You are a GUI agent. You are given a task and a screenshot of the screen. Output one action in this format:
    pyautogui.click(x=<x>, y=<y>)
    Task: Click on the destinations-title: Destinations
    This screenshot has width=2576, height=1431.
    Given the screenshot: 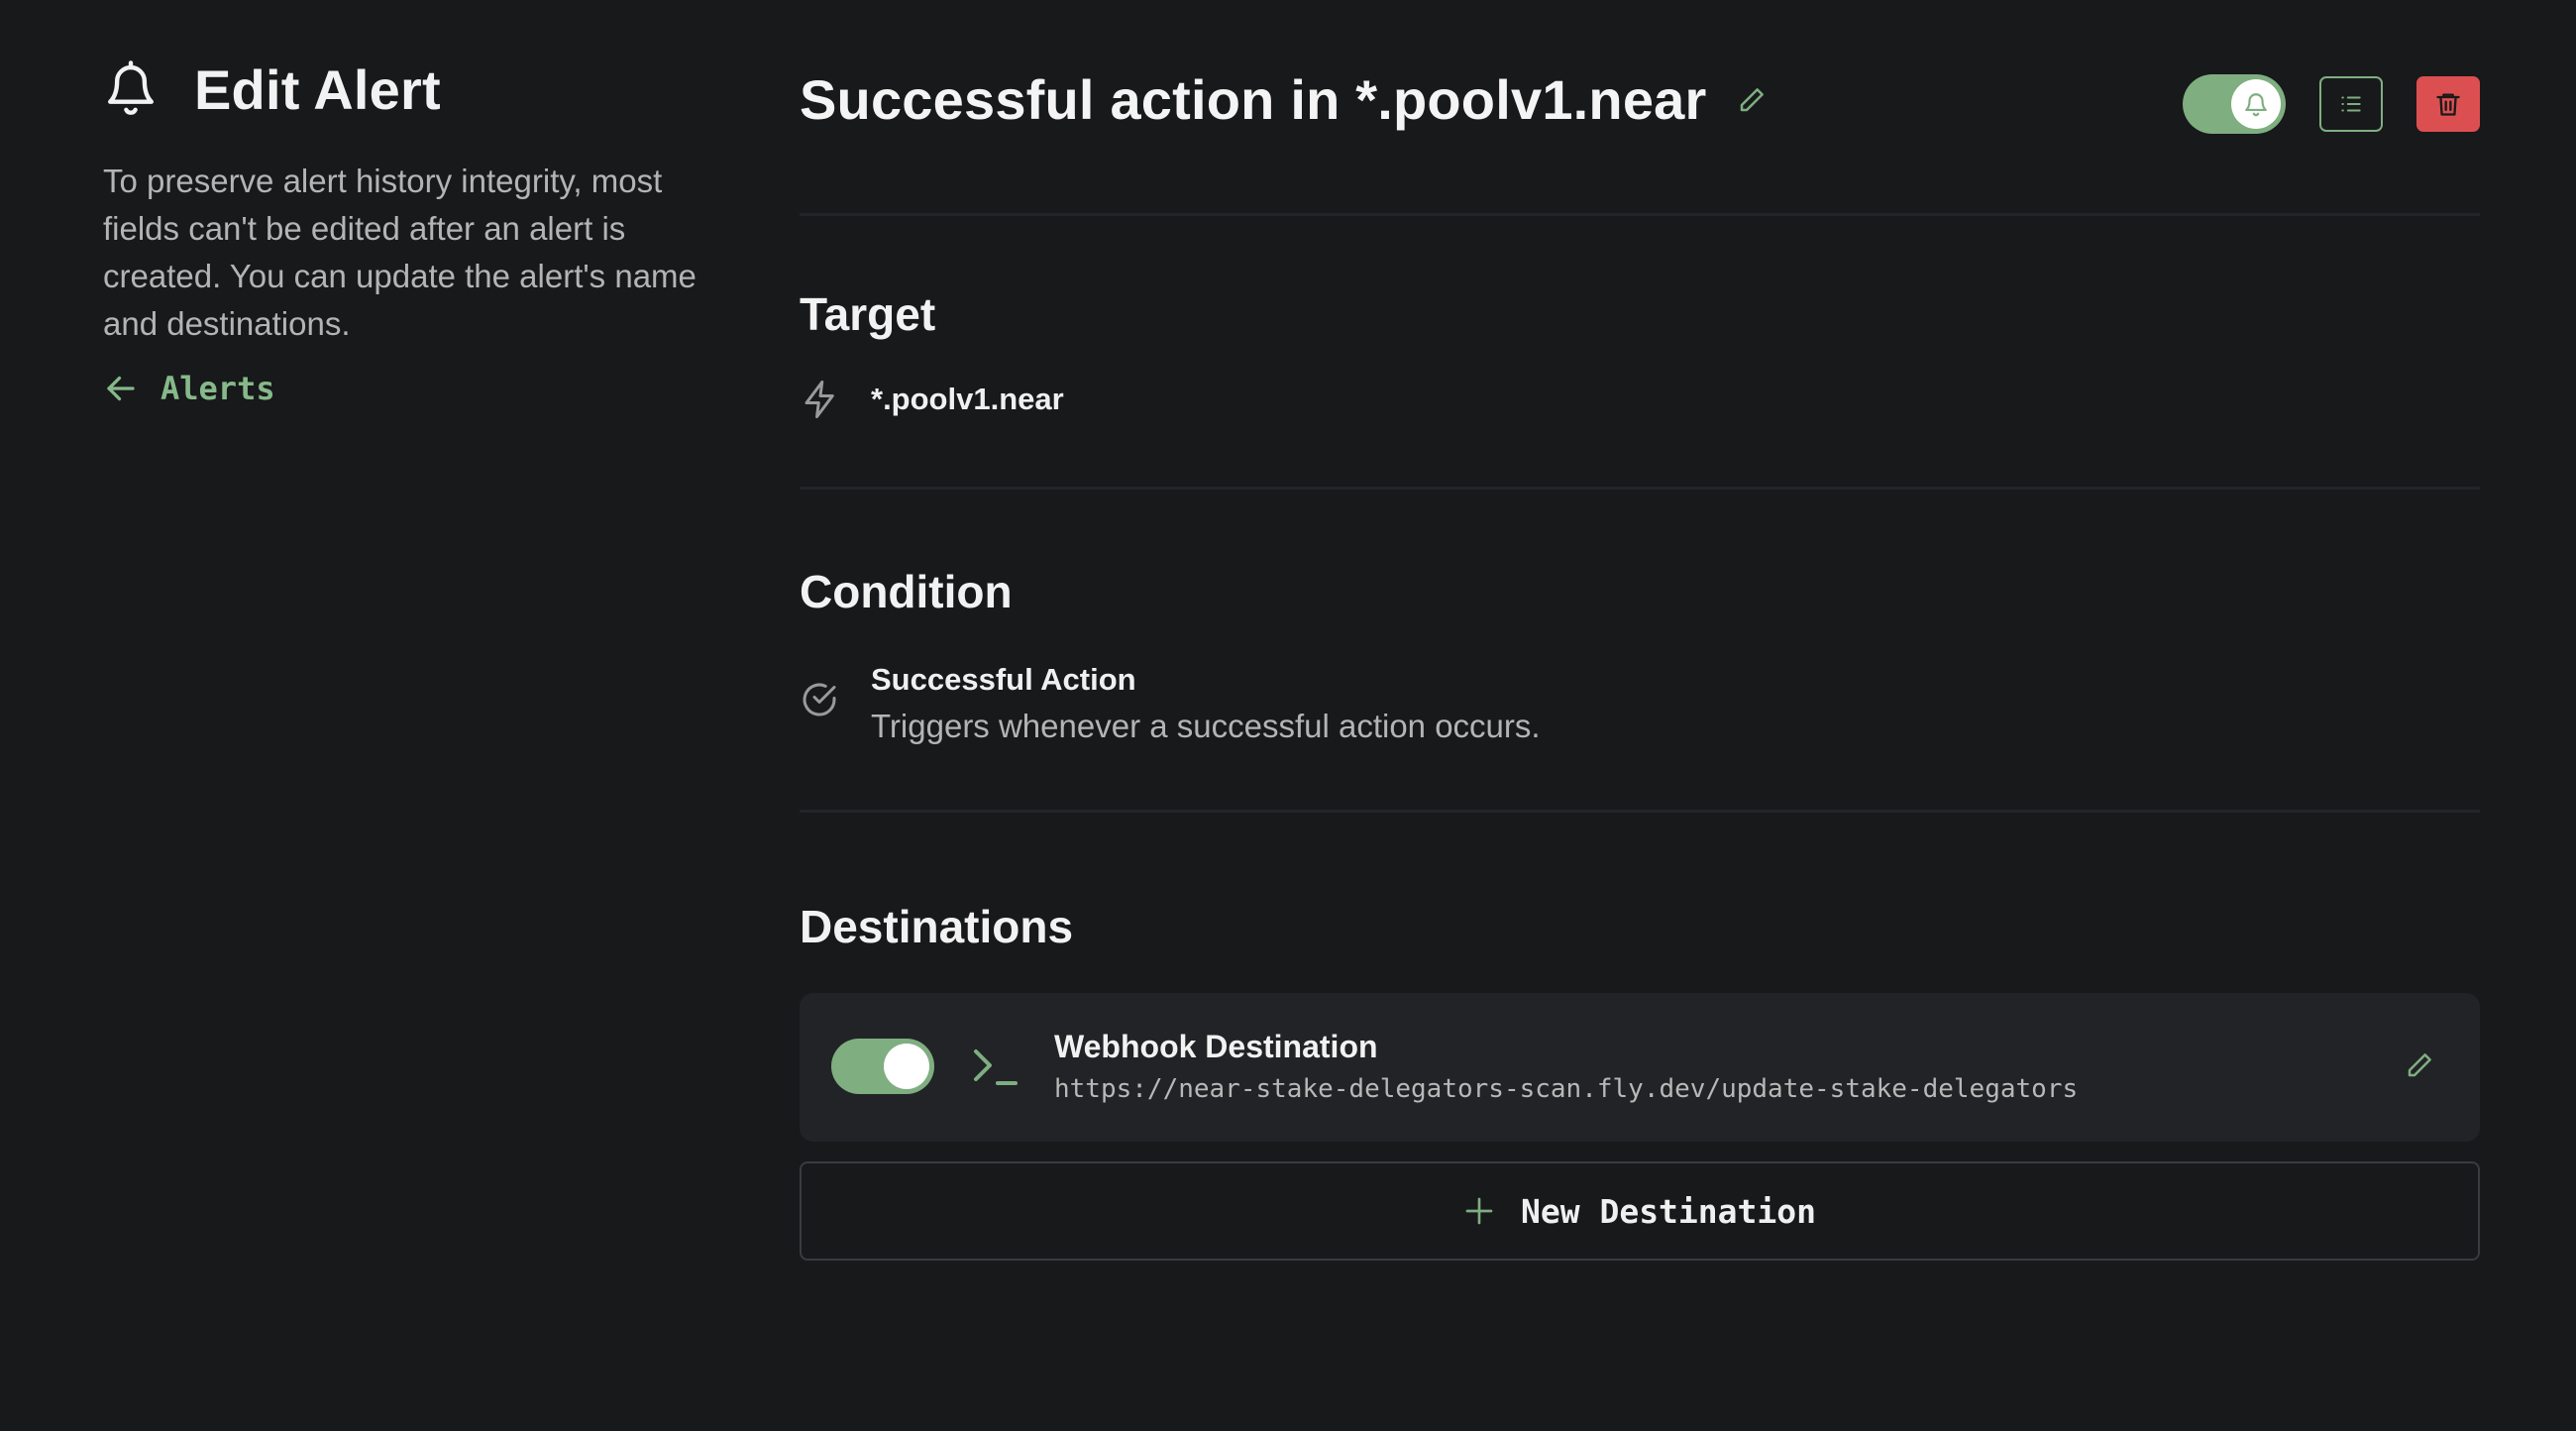 What is the action you would take?
    pyautogui.click(x=937, y=926)
    